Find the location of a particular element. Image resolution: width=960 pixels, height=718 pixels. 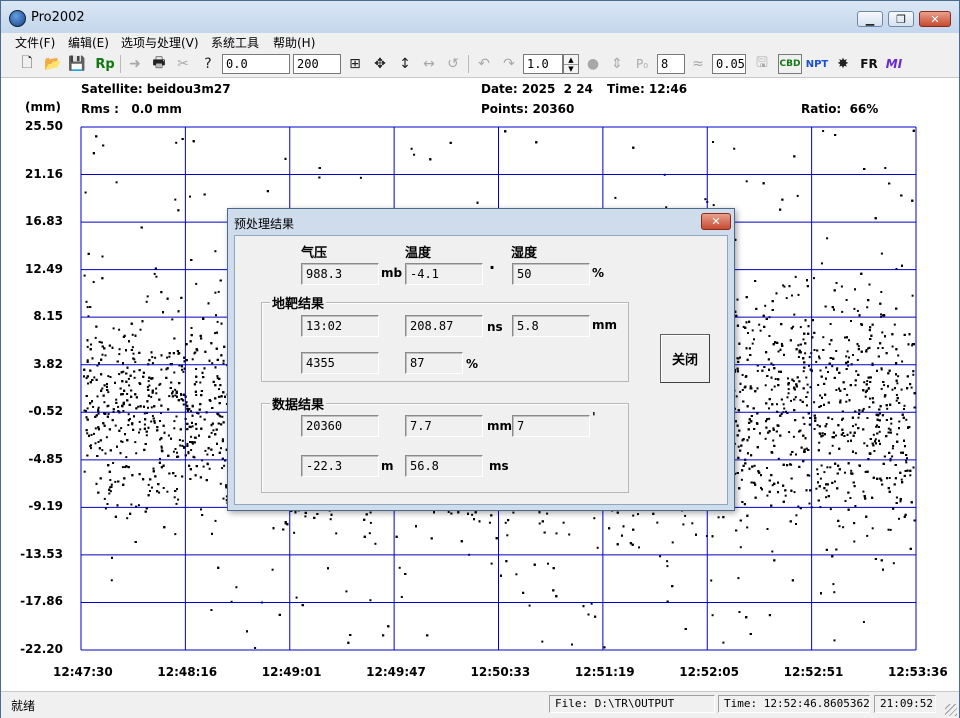

menu-options: 选项与处理(V) is located at coordinates (160, 42).